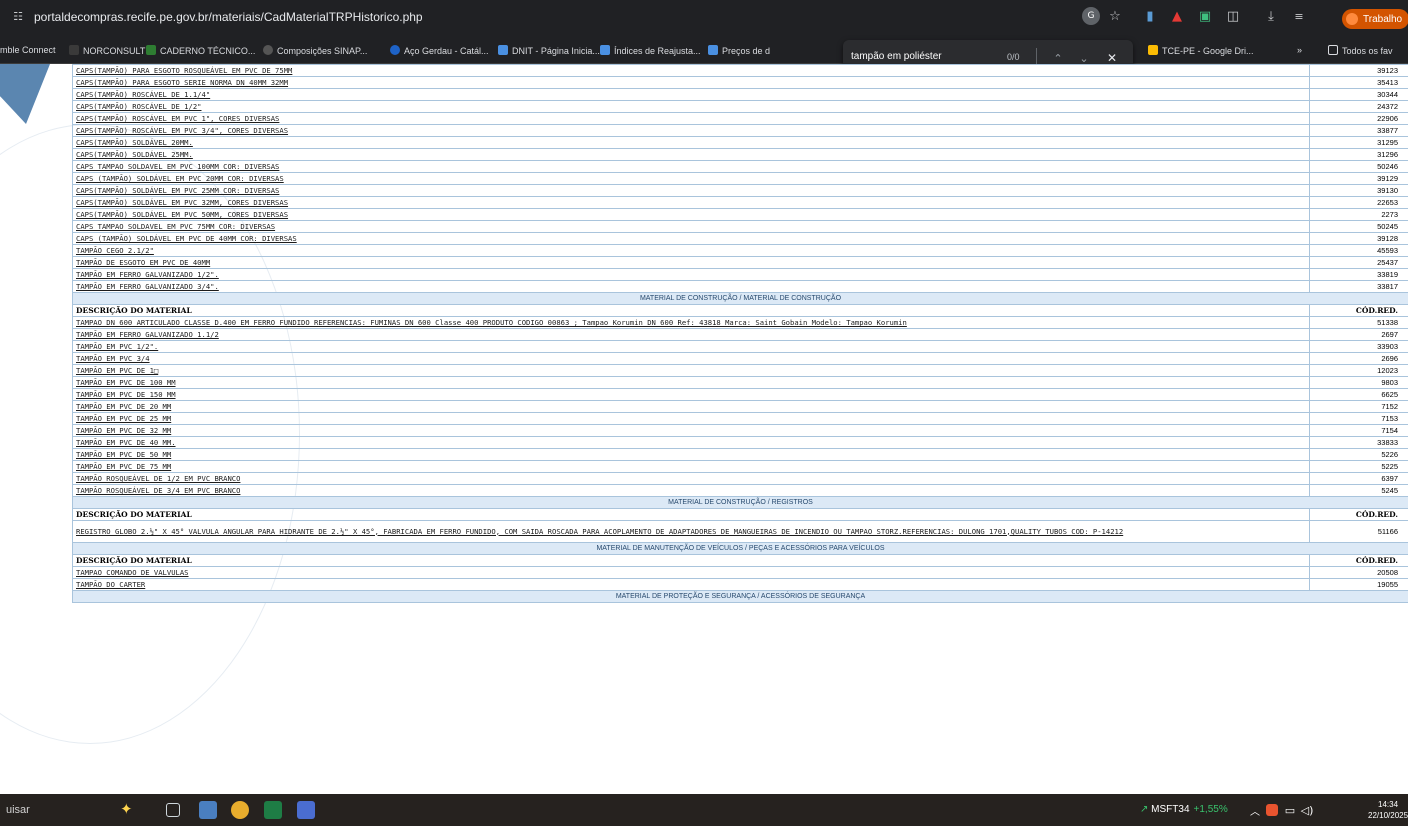  What do you see at coordinates (1272, 810) in the screenshot?
I see `tray-app-icon` at bounding box center [1272, 810].